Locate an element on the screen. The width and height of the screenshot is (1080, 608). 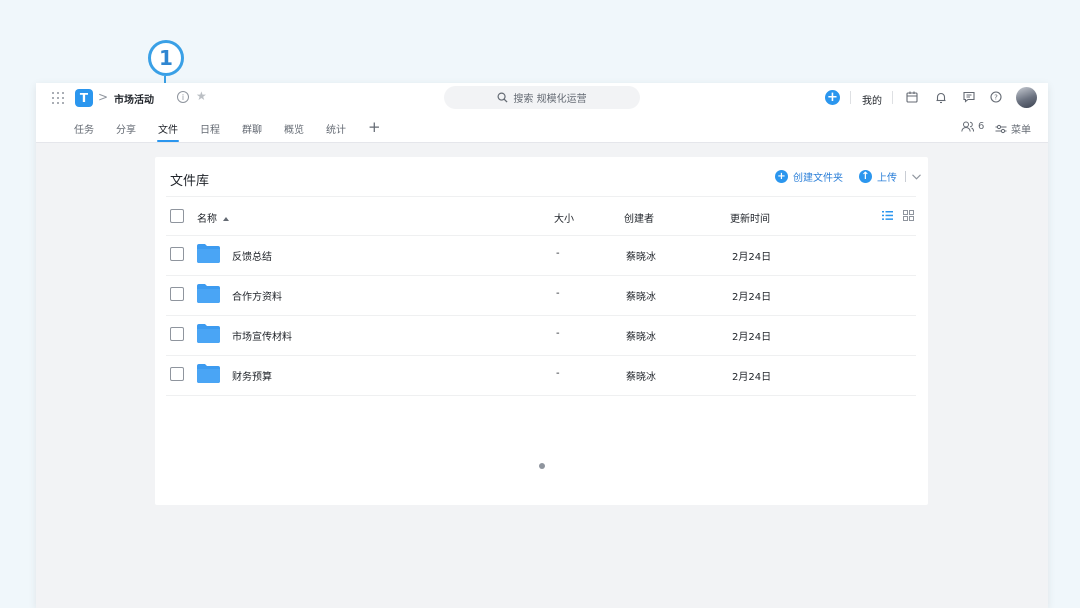
message-icon is located at coordinates (969, 97).